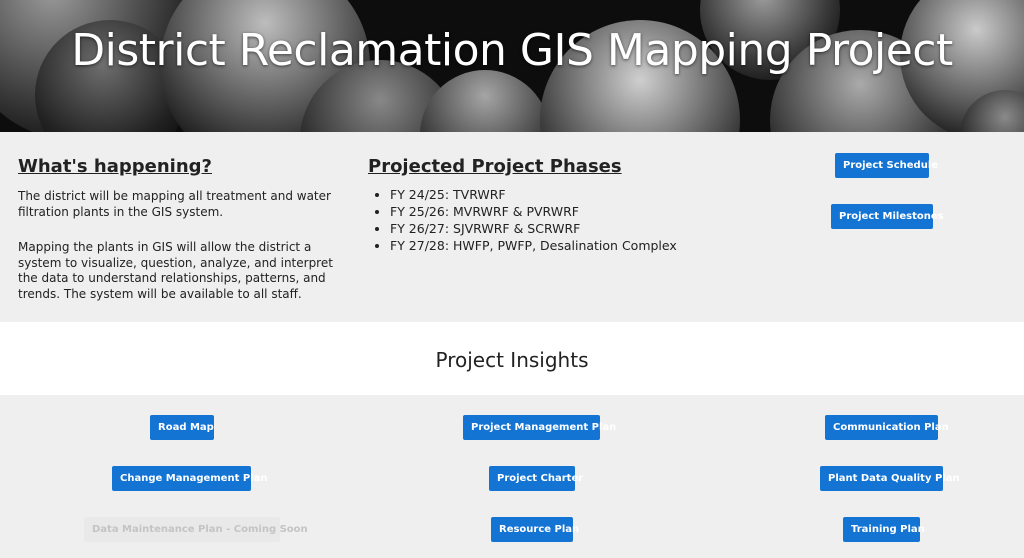  What do you see at coordinates (539, 427) in the screenshot?
I see `project-management-plan-button: Project Management Plan` at bounding box center [539, 427].